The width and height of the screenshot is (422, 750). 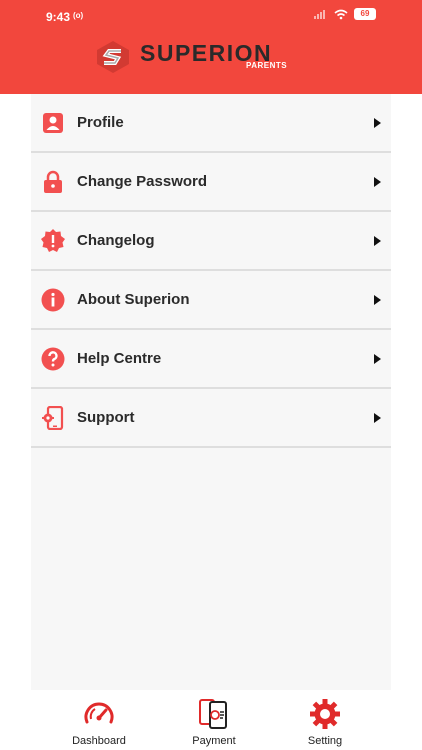 What do you see at coordinates (211, 182) in the screenshot?
I see `menu-item-change-password: Change Password` at bounding box center [211, 182].